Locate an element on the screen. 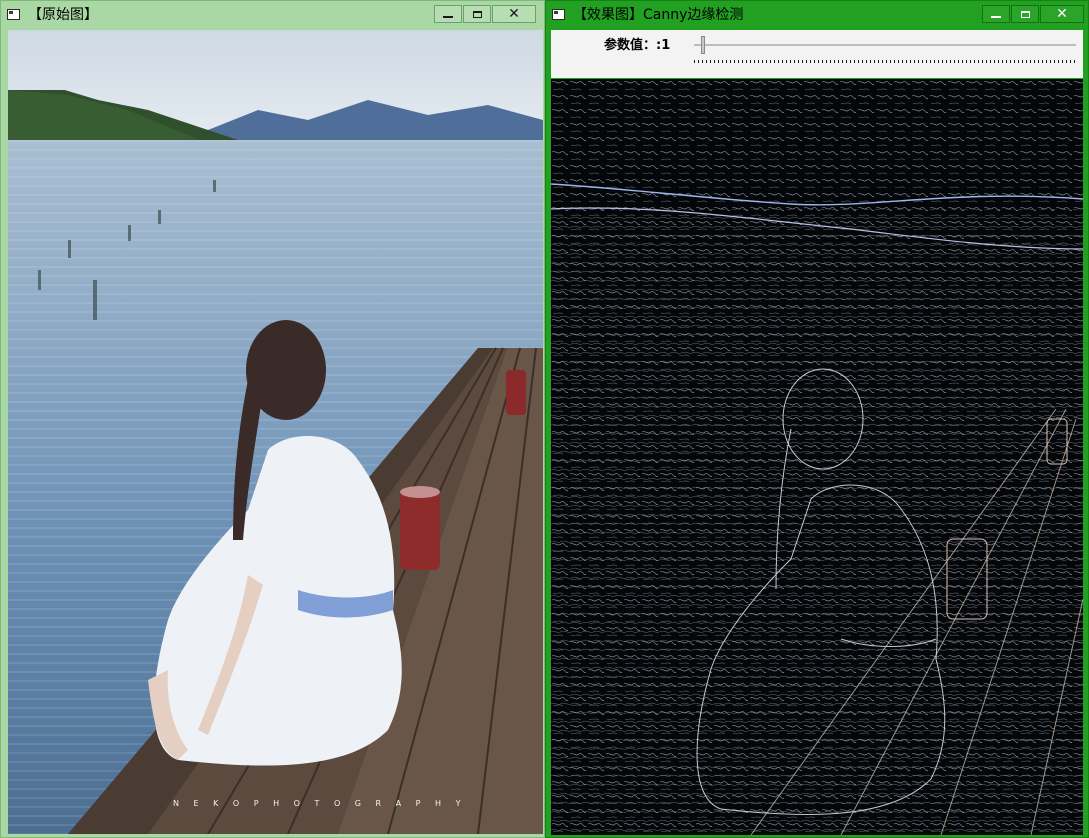  trackbar-value: :1 is located at coordinates (663, 45).